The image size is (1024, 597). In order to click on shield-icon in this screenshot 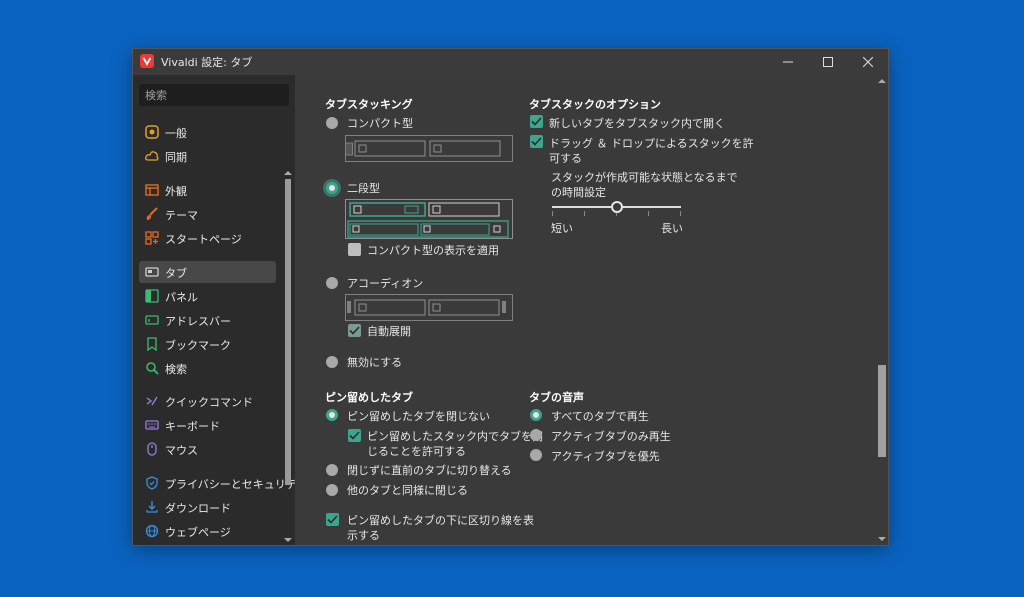, I will do `click(152, 483)`.